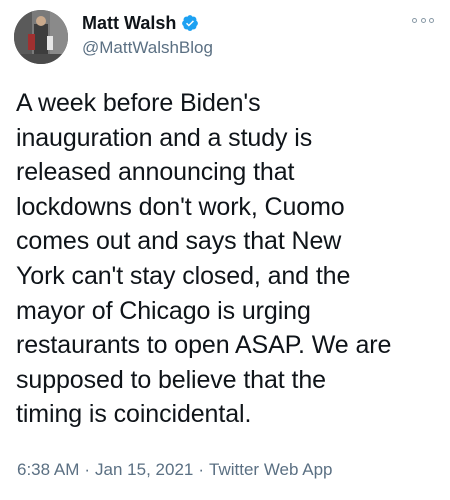 Image resolution: width=450 pixels, height=500 pixels. I want to click on profile-photo-icon, so click(41, 37).